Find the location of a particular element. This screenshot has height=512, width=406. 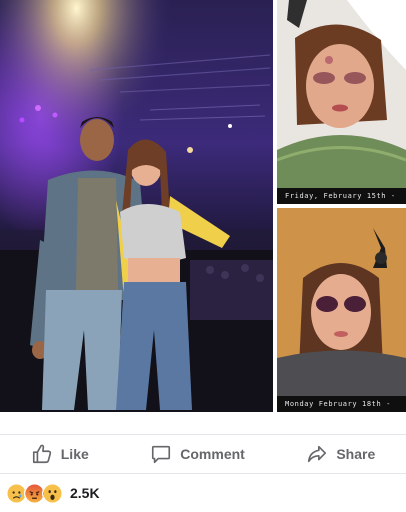

wow-reaction-icon is located at coordinates (52, 493).